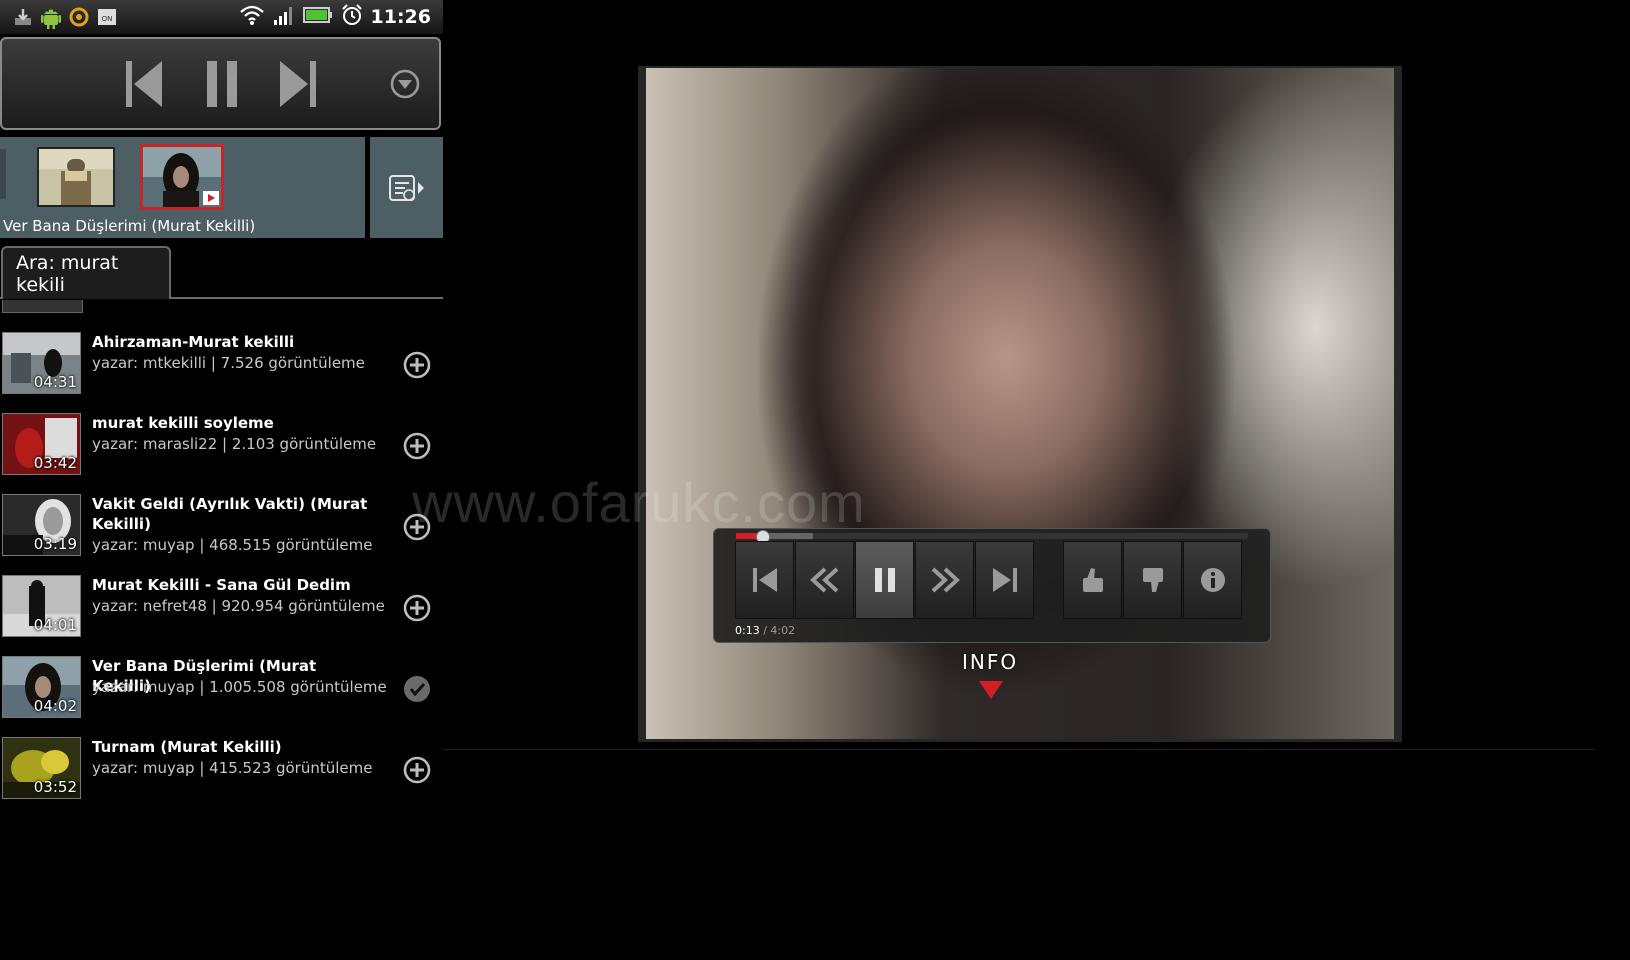 This screenshot has height=960, width=1630. I want to click on previous-button, so click(144, 84).